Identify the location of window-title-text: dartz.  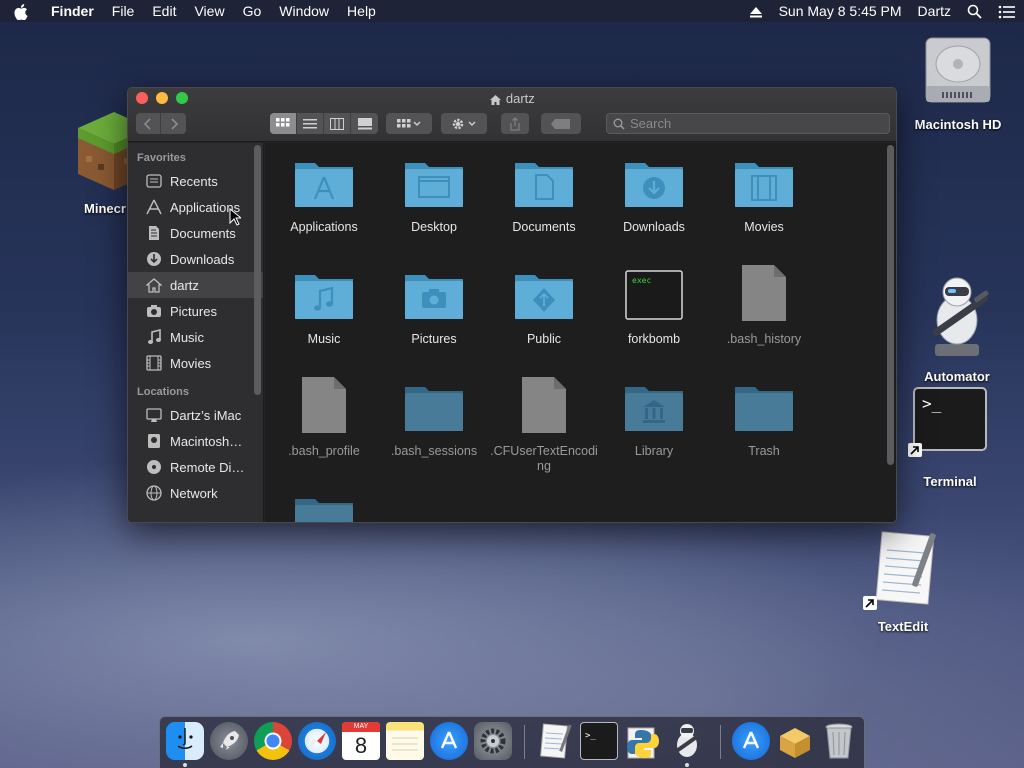
(520, 98).